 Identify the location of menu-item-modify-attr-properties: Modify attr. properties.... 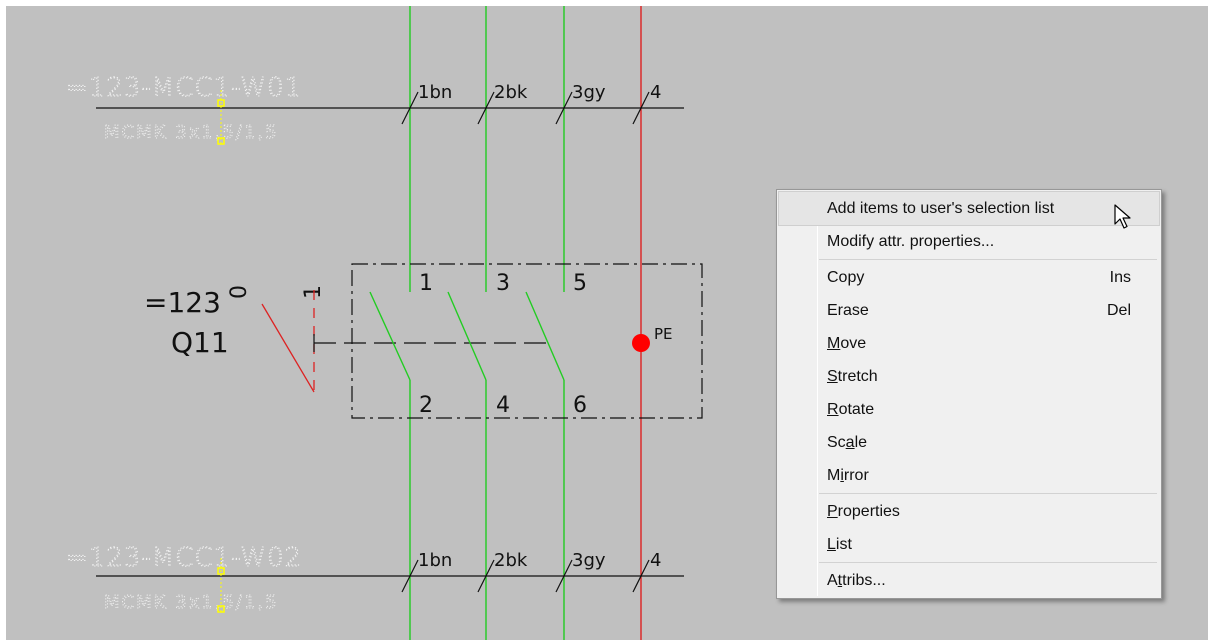
(969, 241).